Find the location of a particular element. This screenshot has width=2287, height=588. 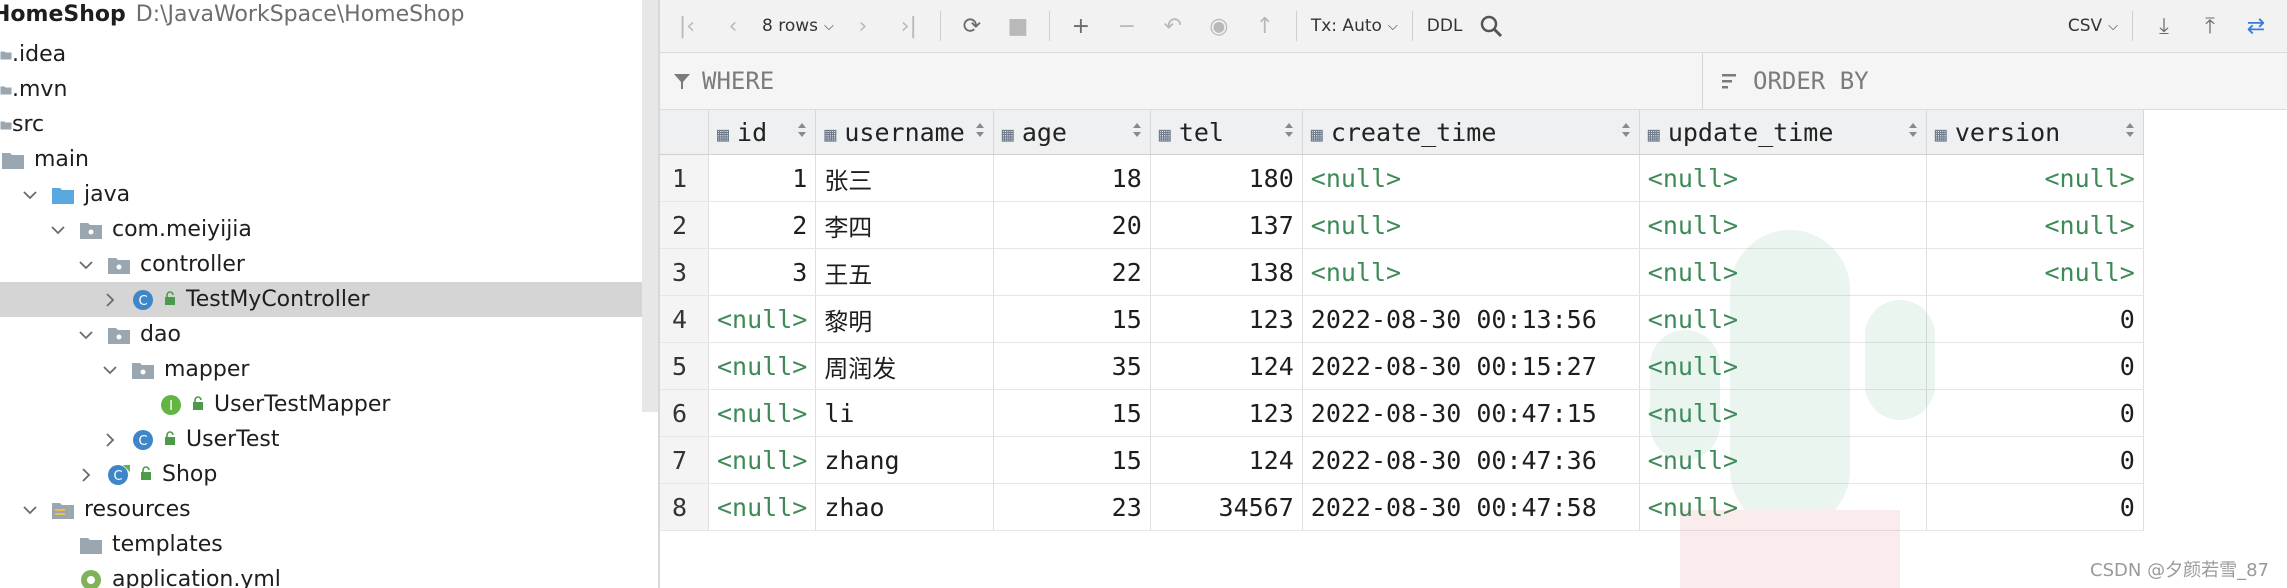

cell-username: 张三 is located at coordinates (904, 178).